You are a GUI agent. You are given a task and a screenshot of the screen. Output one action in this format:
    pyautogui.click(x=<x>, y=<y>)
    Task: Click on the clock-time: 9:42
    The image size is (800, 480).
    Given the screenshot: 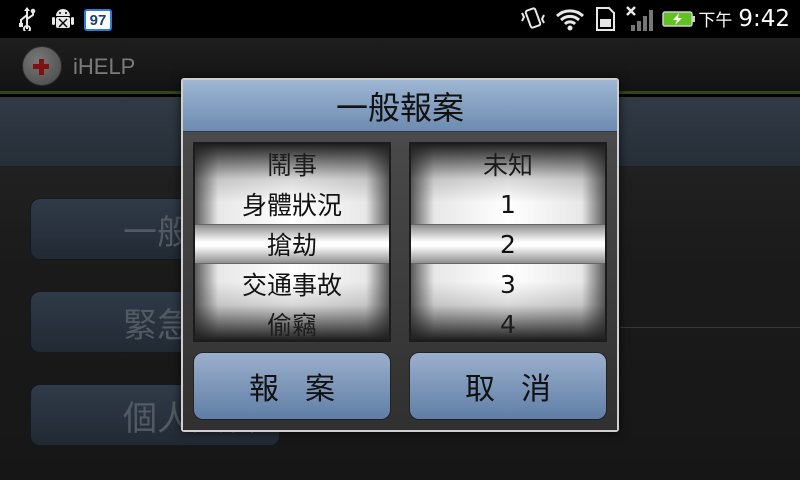 What is the action you would take?
    pyautogui.click(x=764, y=19)
    